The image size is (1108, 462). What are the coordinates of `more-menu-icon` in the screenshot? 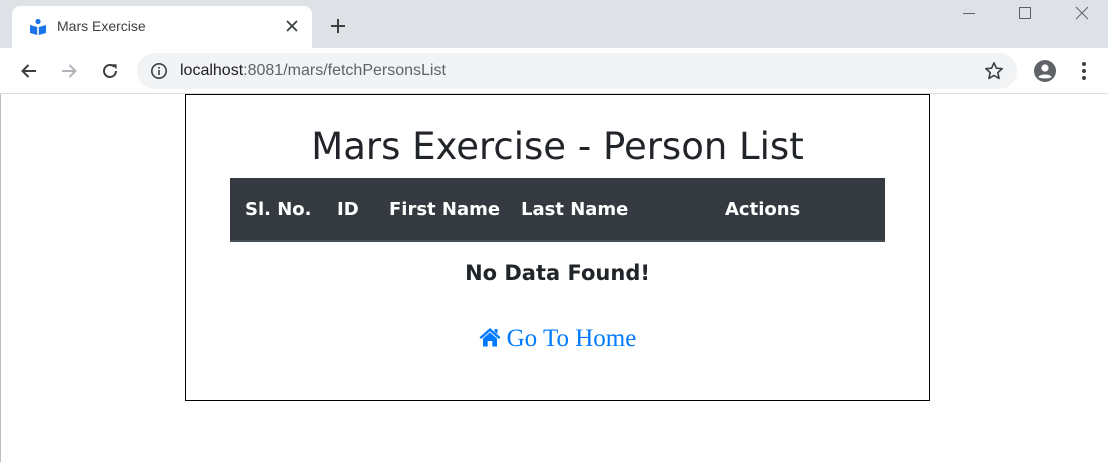 It's located at (1084, 71).